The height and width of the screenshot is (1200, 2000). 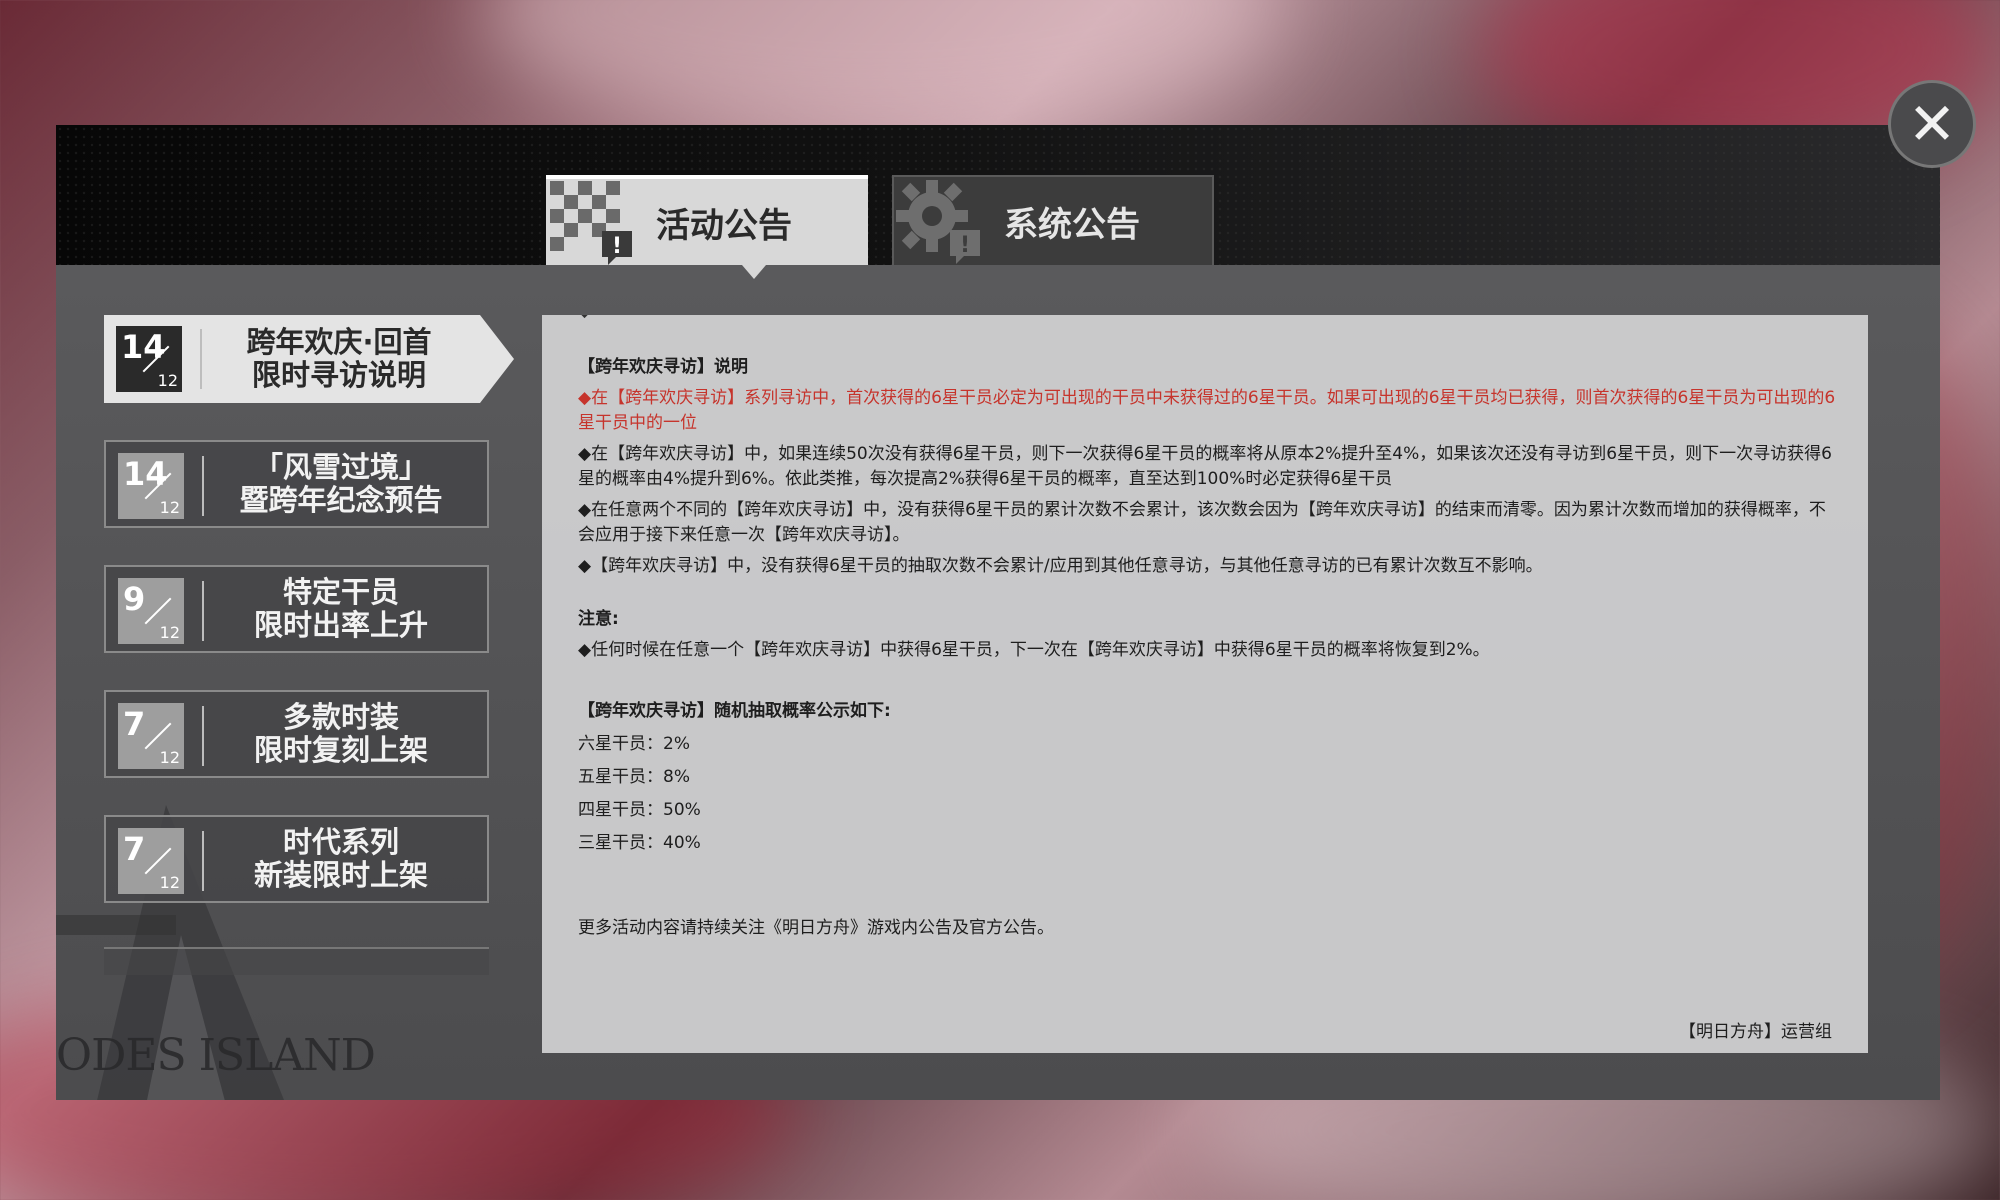 I want to click on announcement-title: 时代系列 新装限时上架, so click(x=341, y=859).